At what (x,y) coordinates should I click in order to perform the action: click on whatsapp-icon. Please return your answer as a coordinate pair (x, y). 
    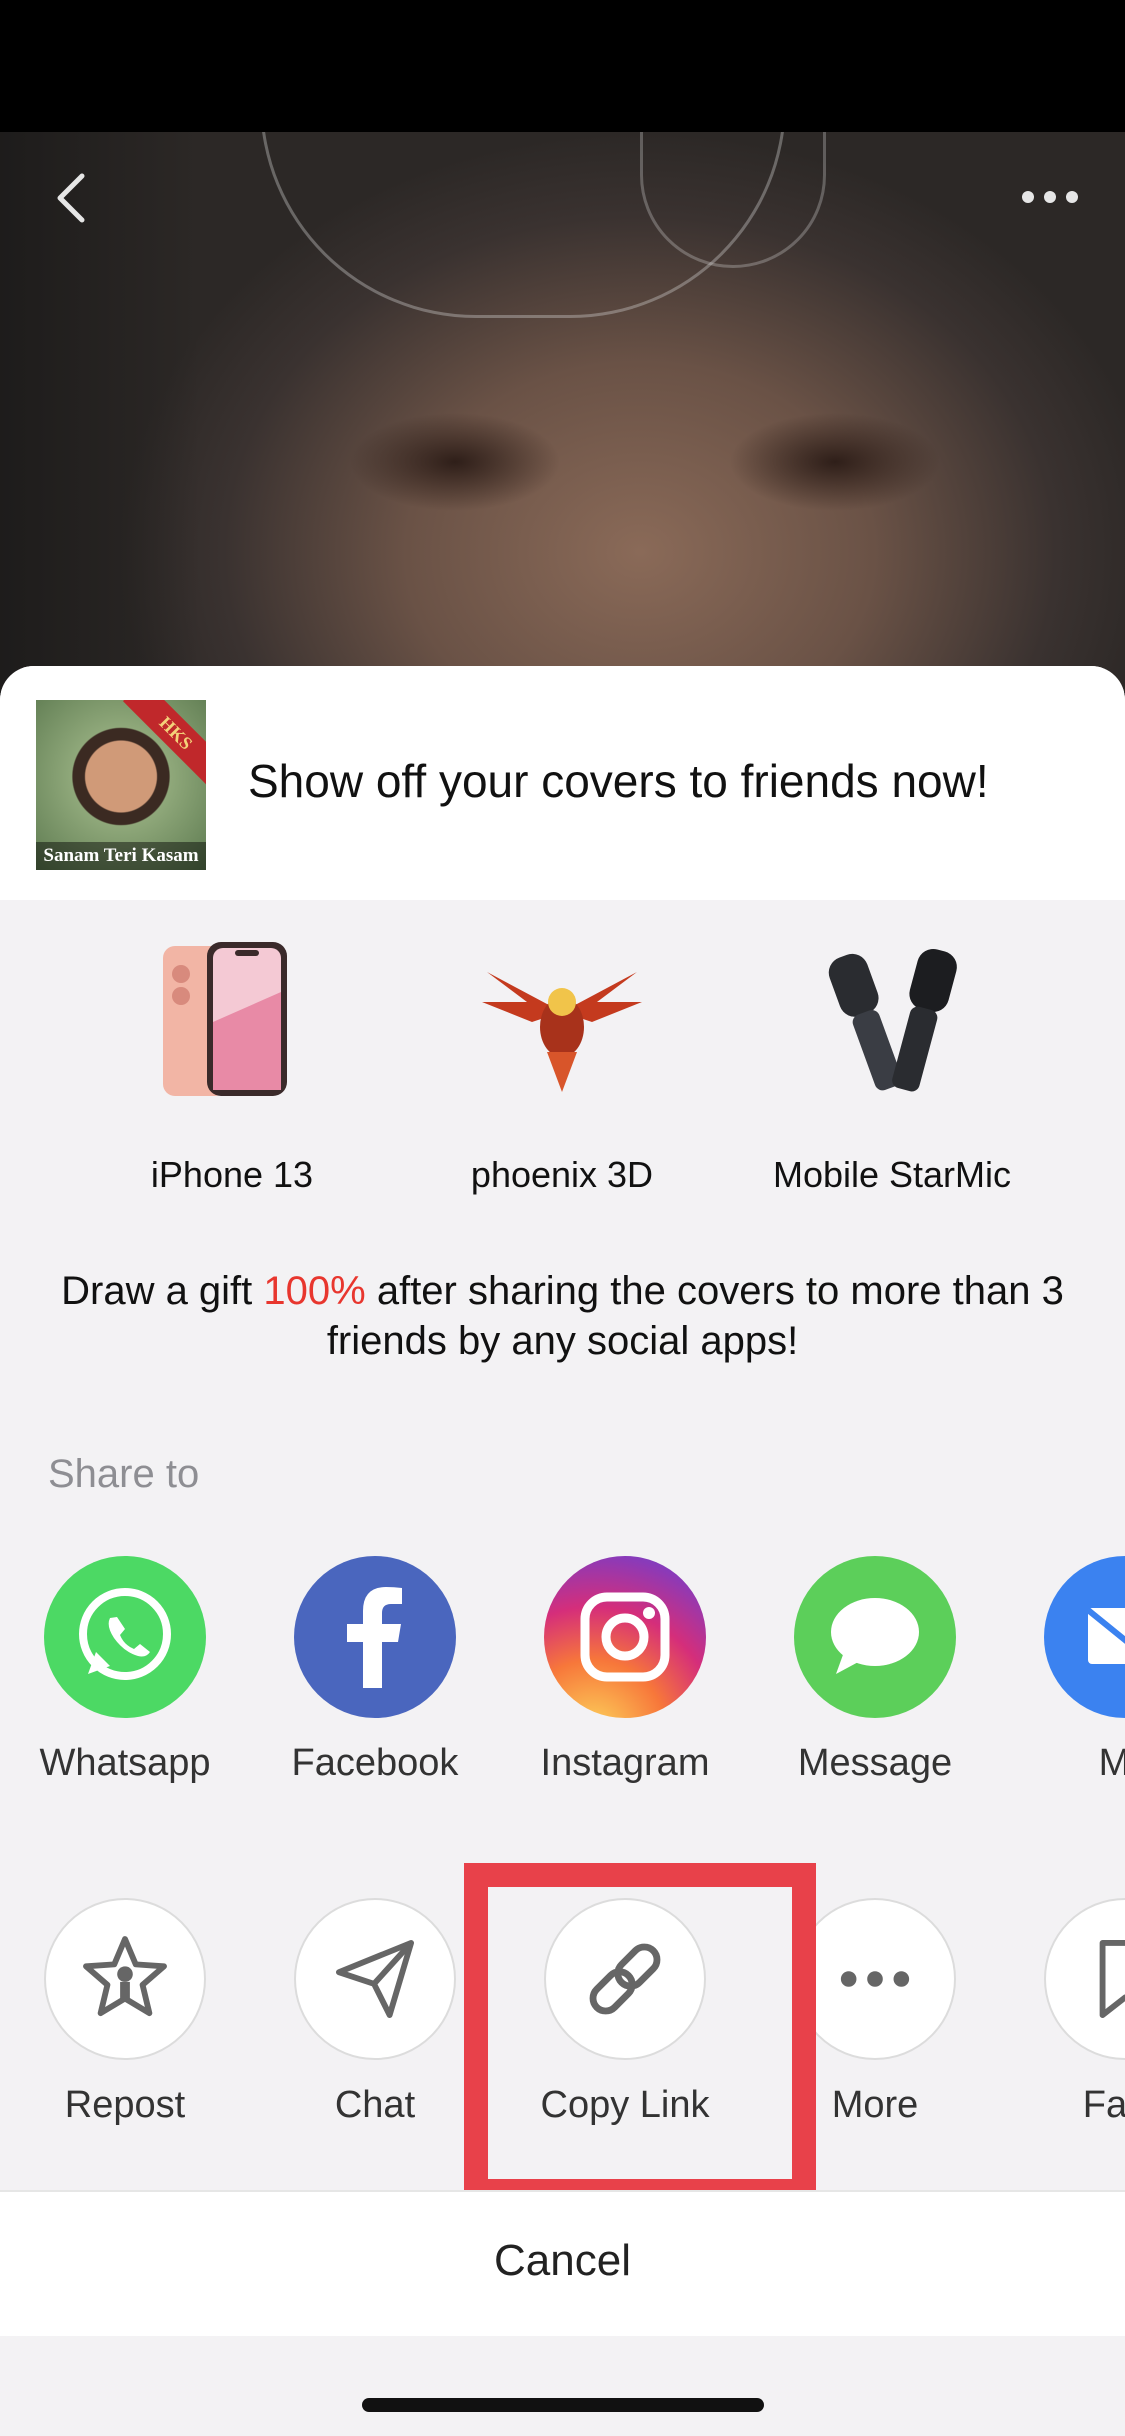
    Looking at the image, I should click on (125, 1637).